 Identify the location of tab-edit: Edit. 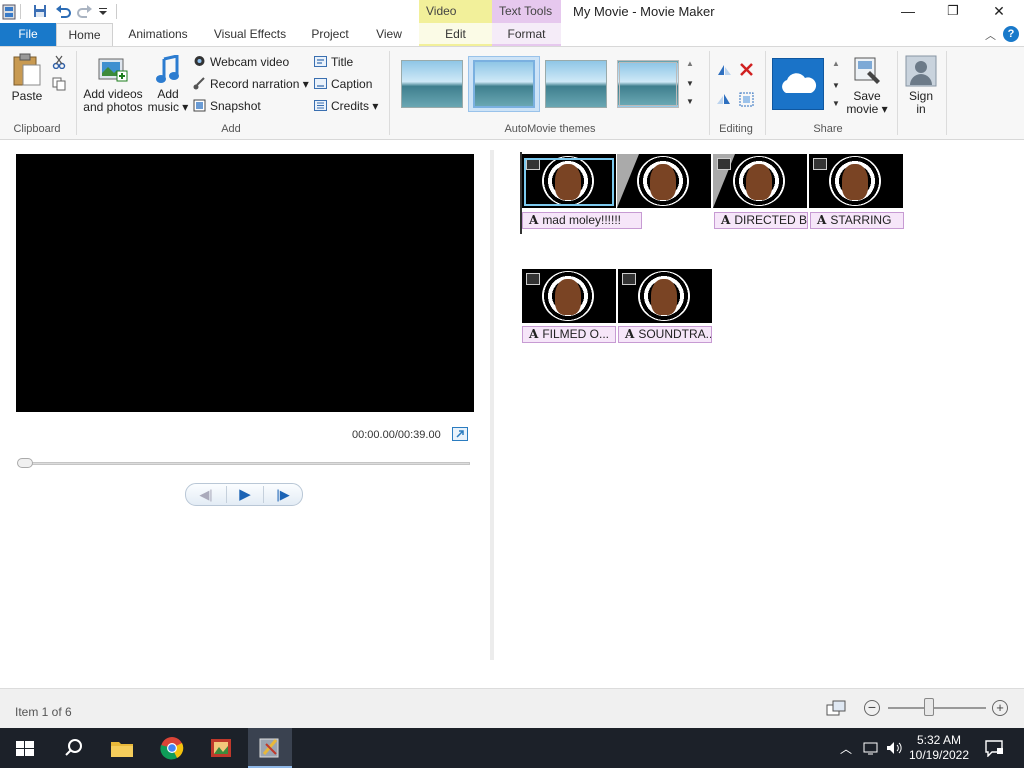
(455, 34).